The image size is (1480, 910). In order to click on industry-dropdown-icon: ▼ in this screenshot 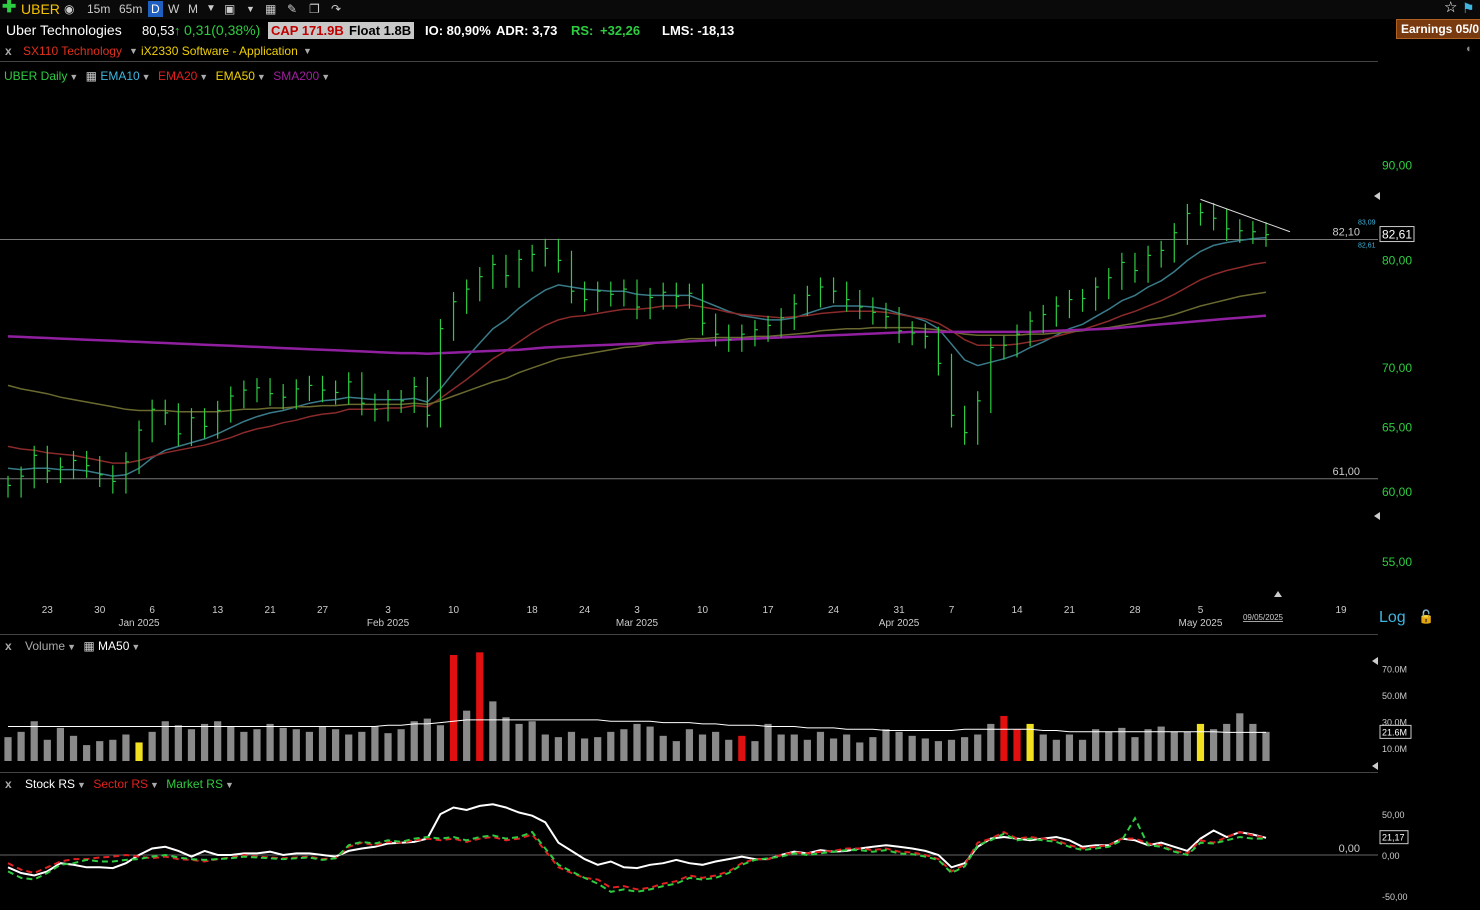, I will do `click(307, 51)`.